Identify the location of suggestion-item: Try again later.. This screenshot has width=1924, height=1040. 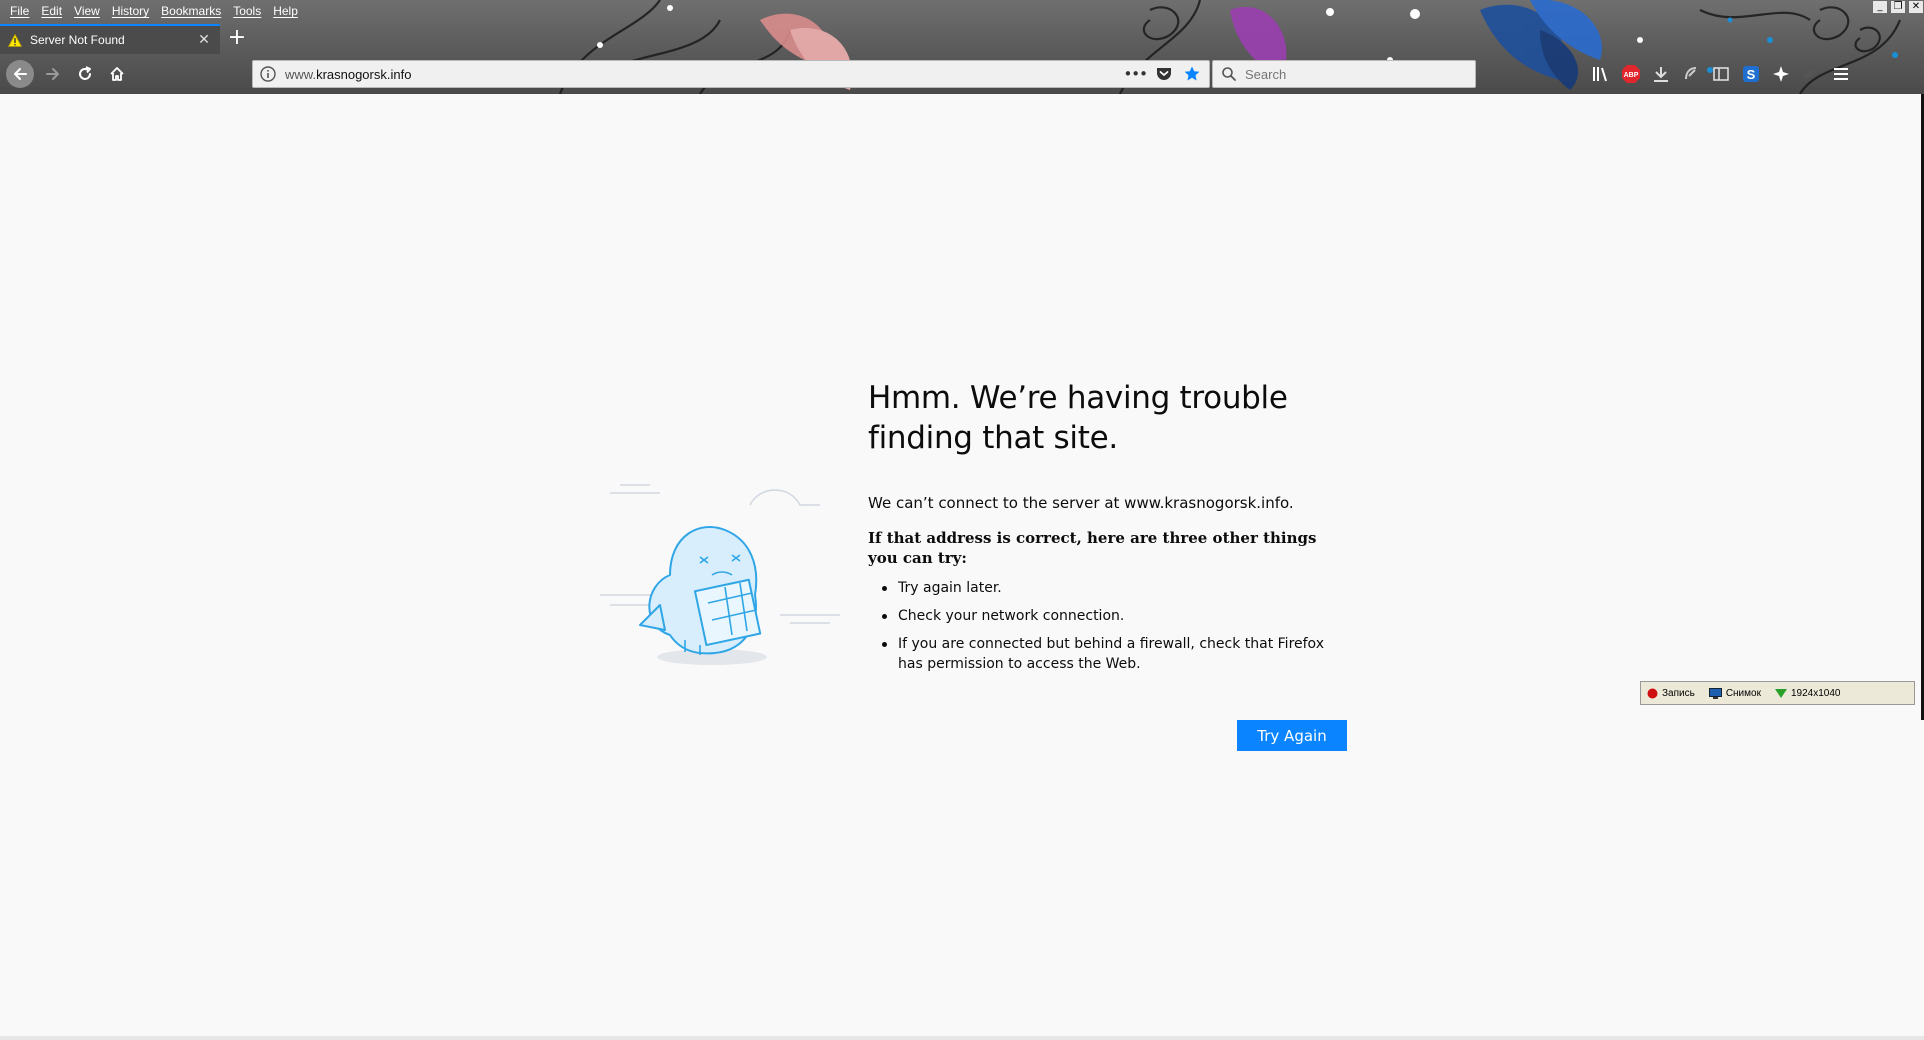
(1115, 588).